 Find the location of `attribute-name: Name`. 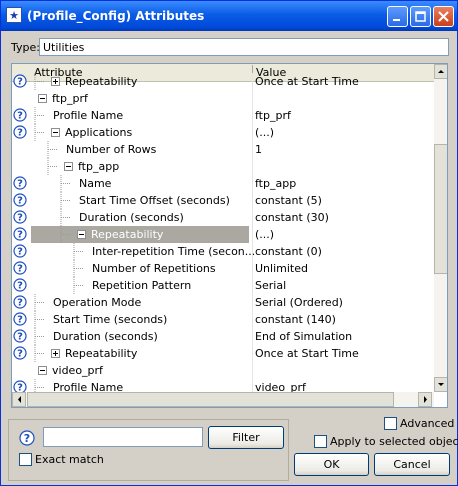

attribute-name: Name is located at coordinates (95, 183).